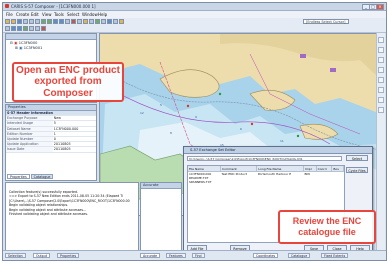 The width and height of the screenshot is (389, 263). I want to click on svg-text: 5, so click(161, 105).